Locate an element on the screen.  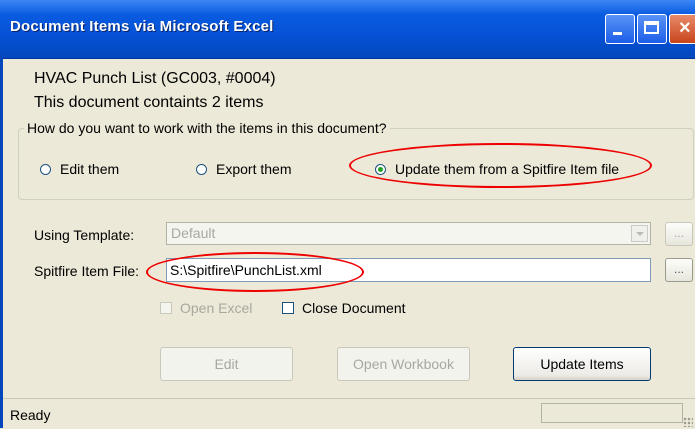
radio-edit-them: Edit them is located at coordinates (79, 169).